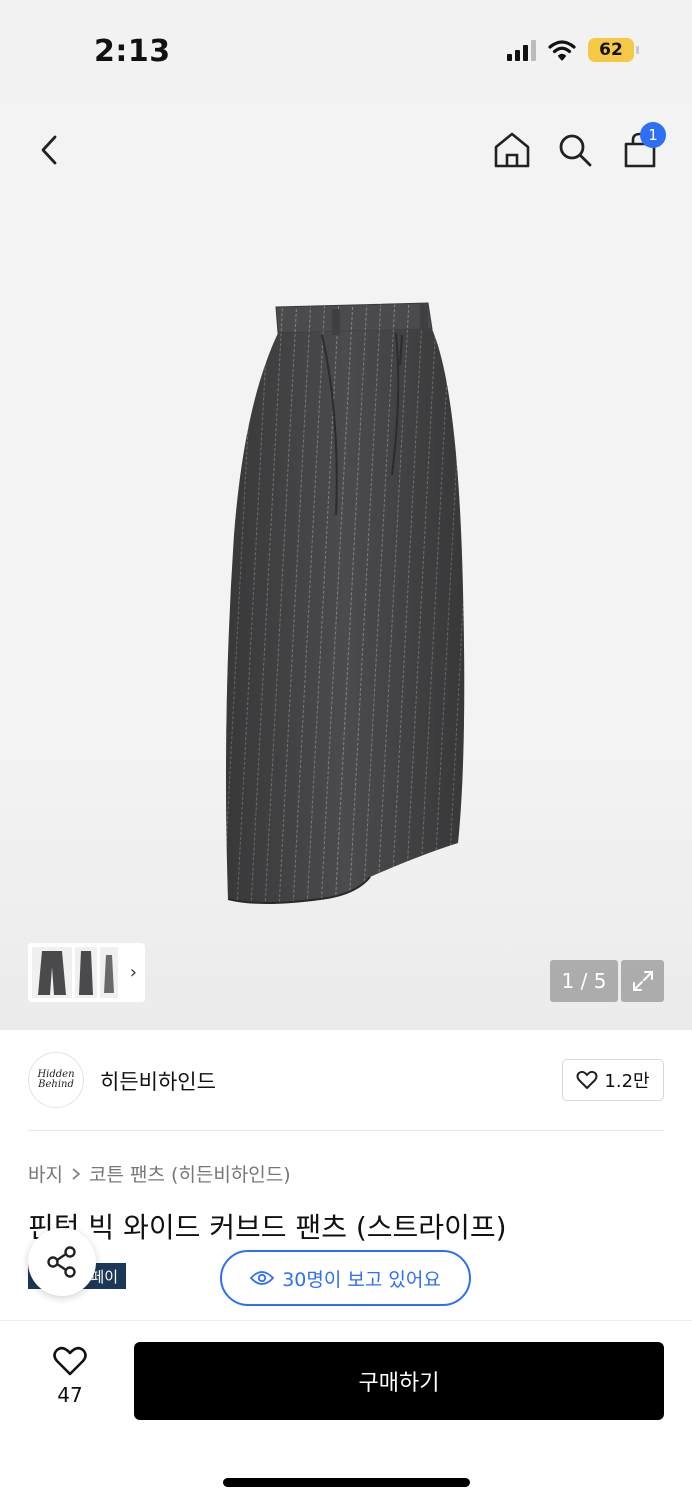 Image resolution: width=692 pixels, height=1500 pixels. What do you see at coordinates (346, 50) in the screenshot?
I see `status-bar: 2:13 62` at bounding box center [346, 50].